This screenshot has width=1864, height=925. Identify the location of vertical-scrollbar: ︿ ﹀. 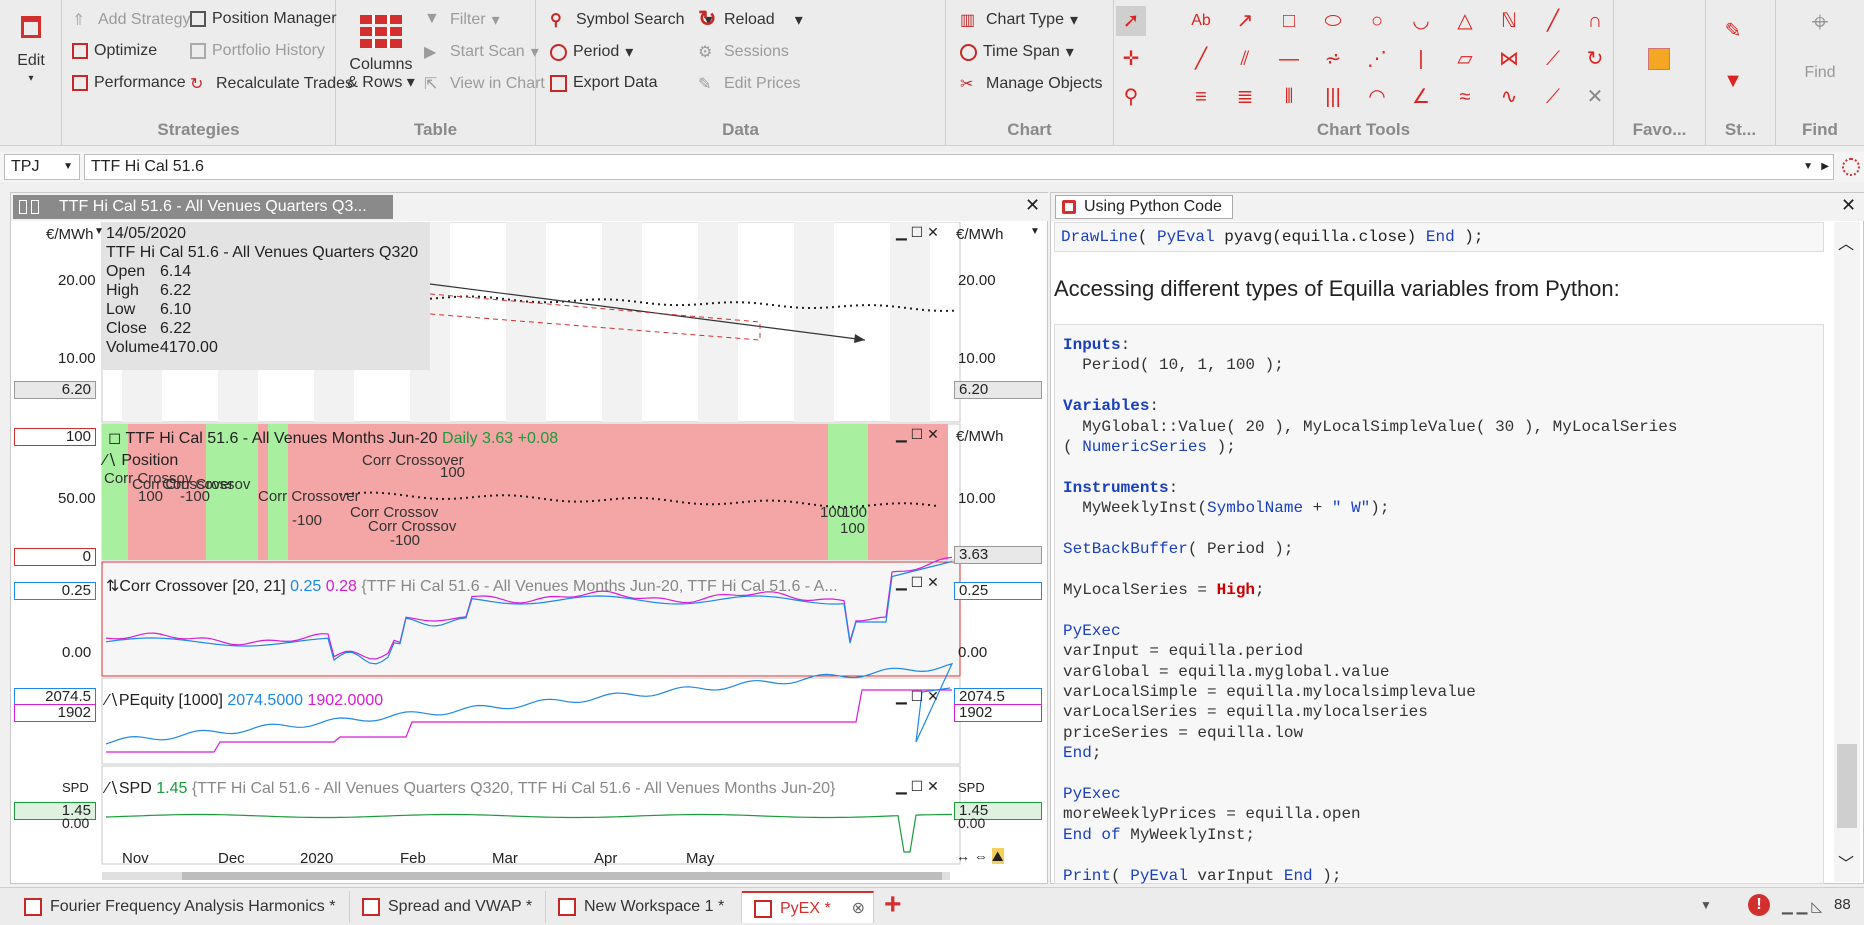
(1847, 552).